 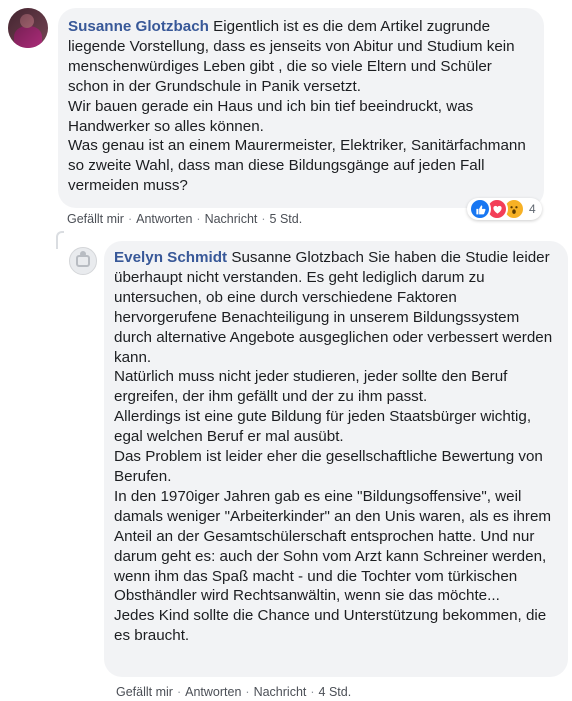 What do you see at coordinates (480, 209) in the screenshot?
I see `like-icon` at bounding box center [480, 209].